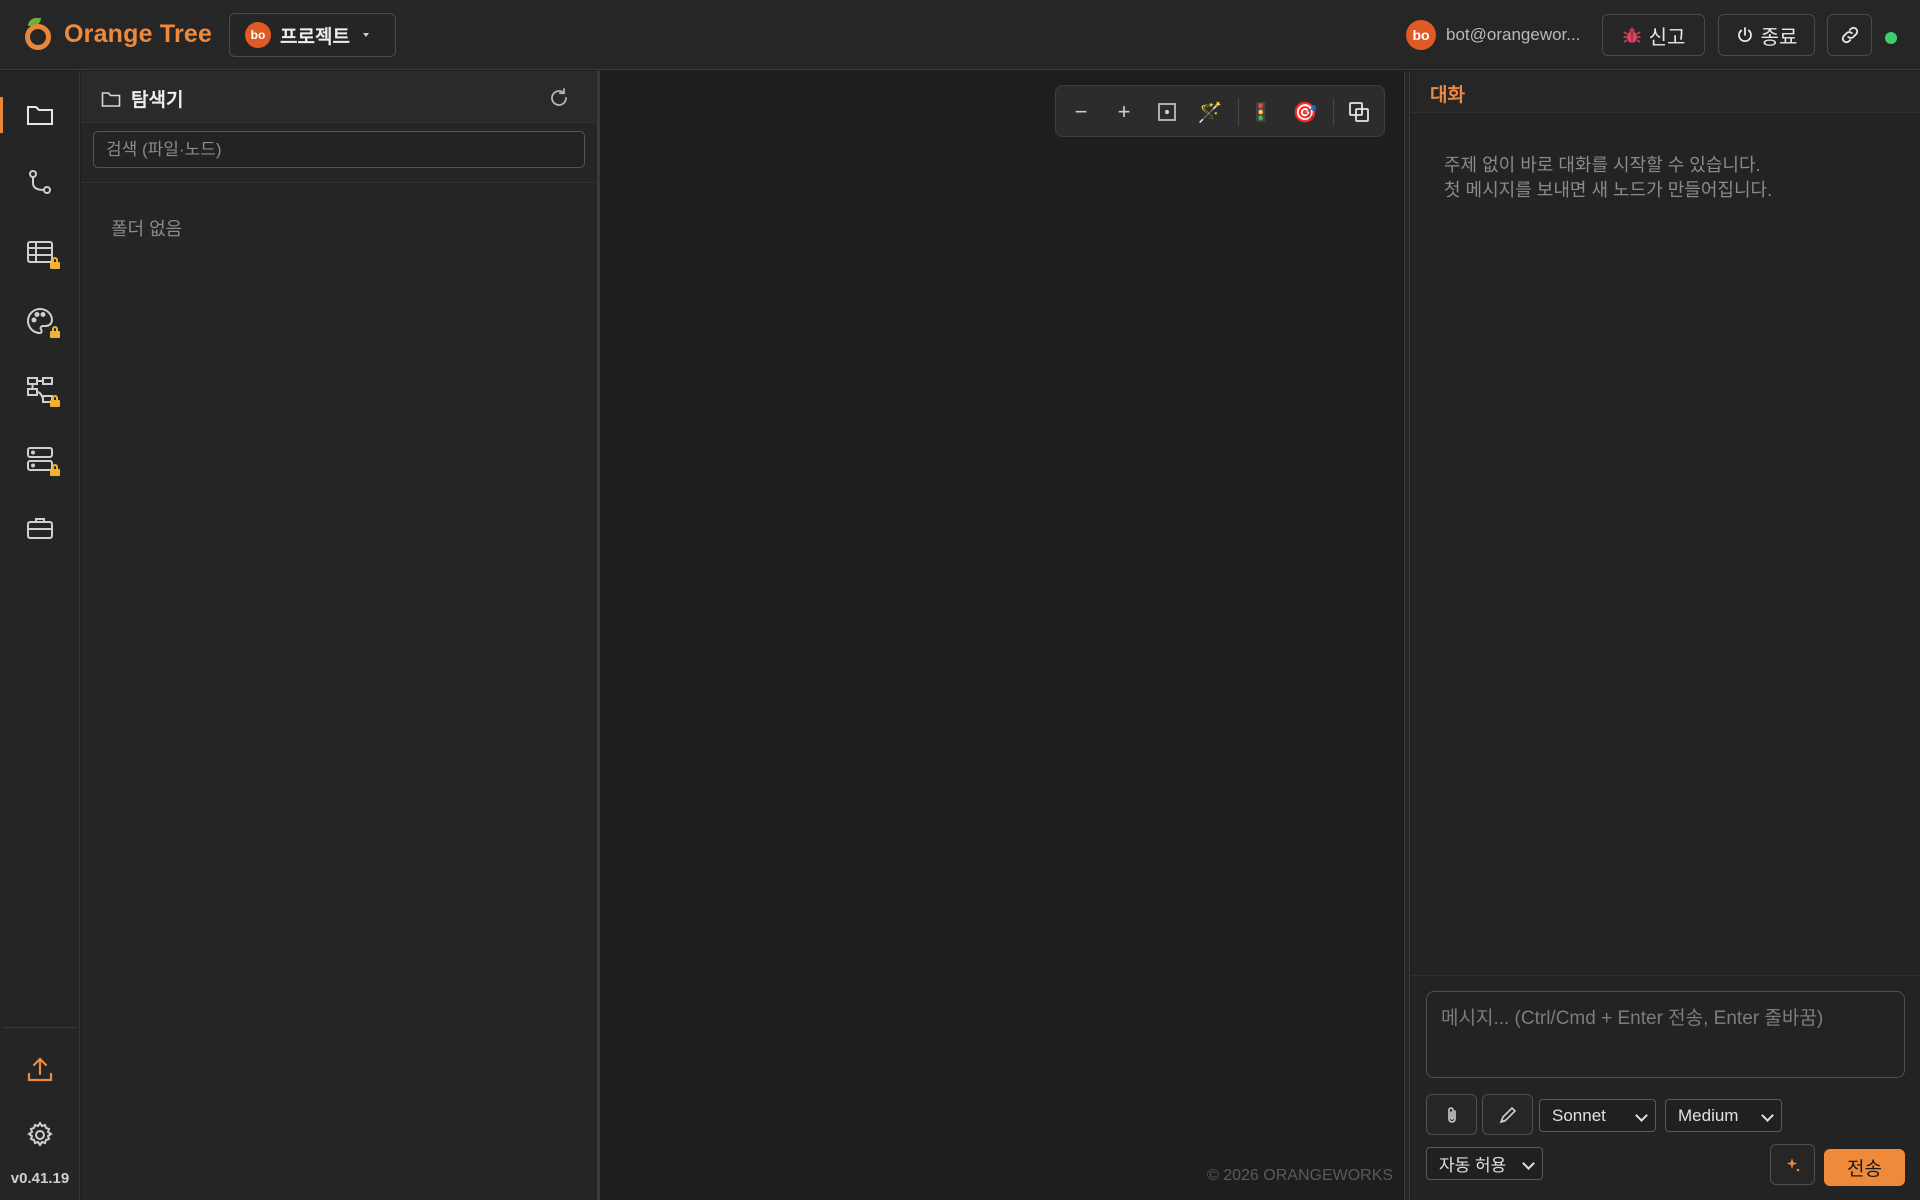 The image size is (1920, 1200). I want to click on rail-item-explorer, so click(40, 115).